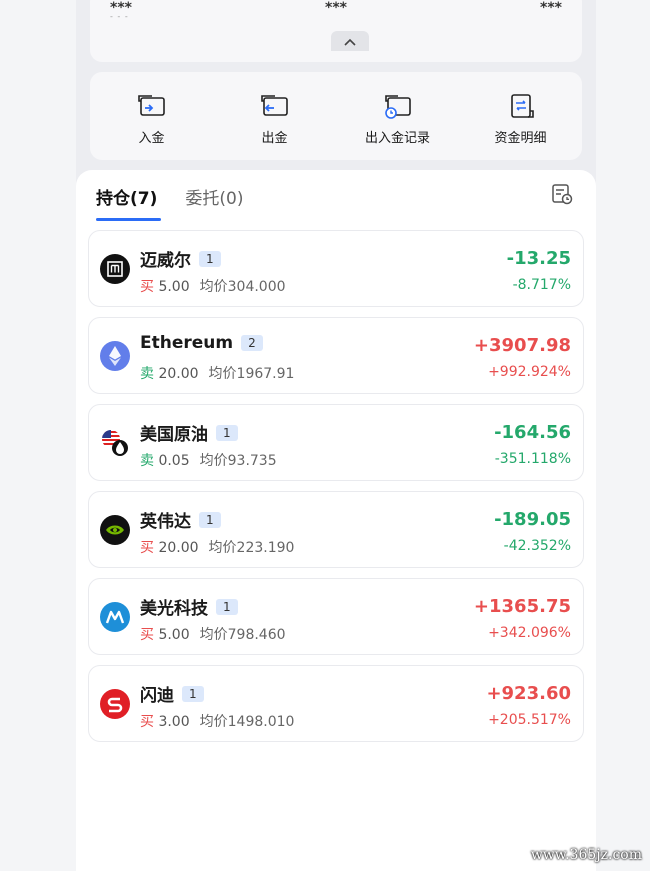  Describe the element at coordinates (538, 258) in the screenshot. I see `position-pl: -13.25` at that location.